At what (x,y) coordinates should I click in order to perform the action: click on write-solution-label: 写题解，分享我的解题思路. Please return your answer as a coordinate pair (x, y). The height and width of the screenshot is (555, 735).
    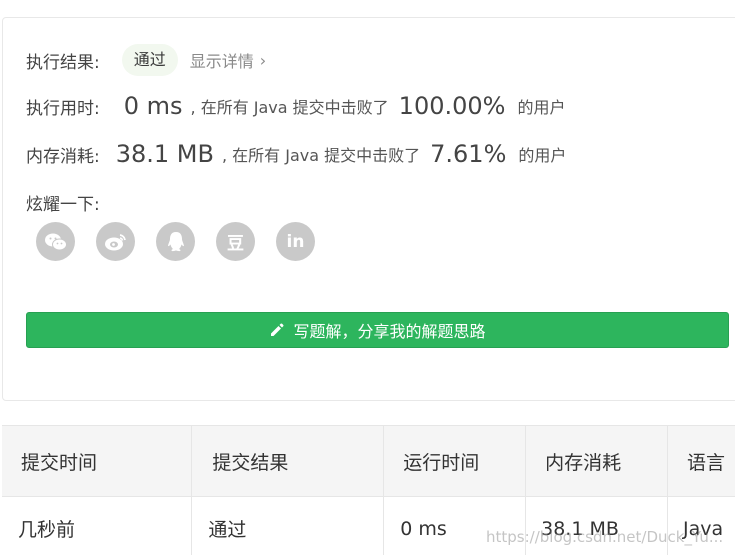
    Looking at the image, I should click on (389, 331).